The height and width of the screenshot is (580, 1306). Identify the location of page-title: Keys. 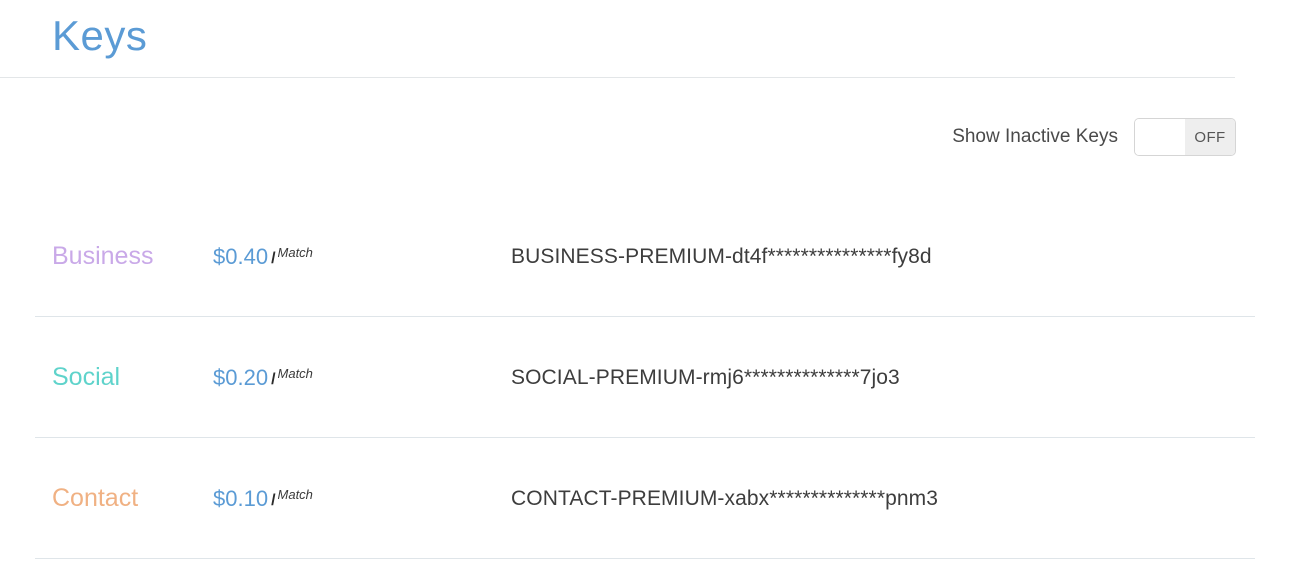
(100, 35).